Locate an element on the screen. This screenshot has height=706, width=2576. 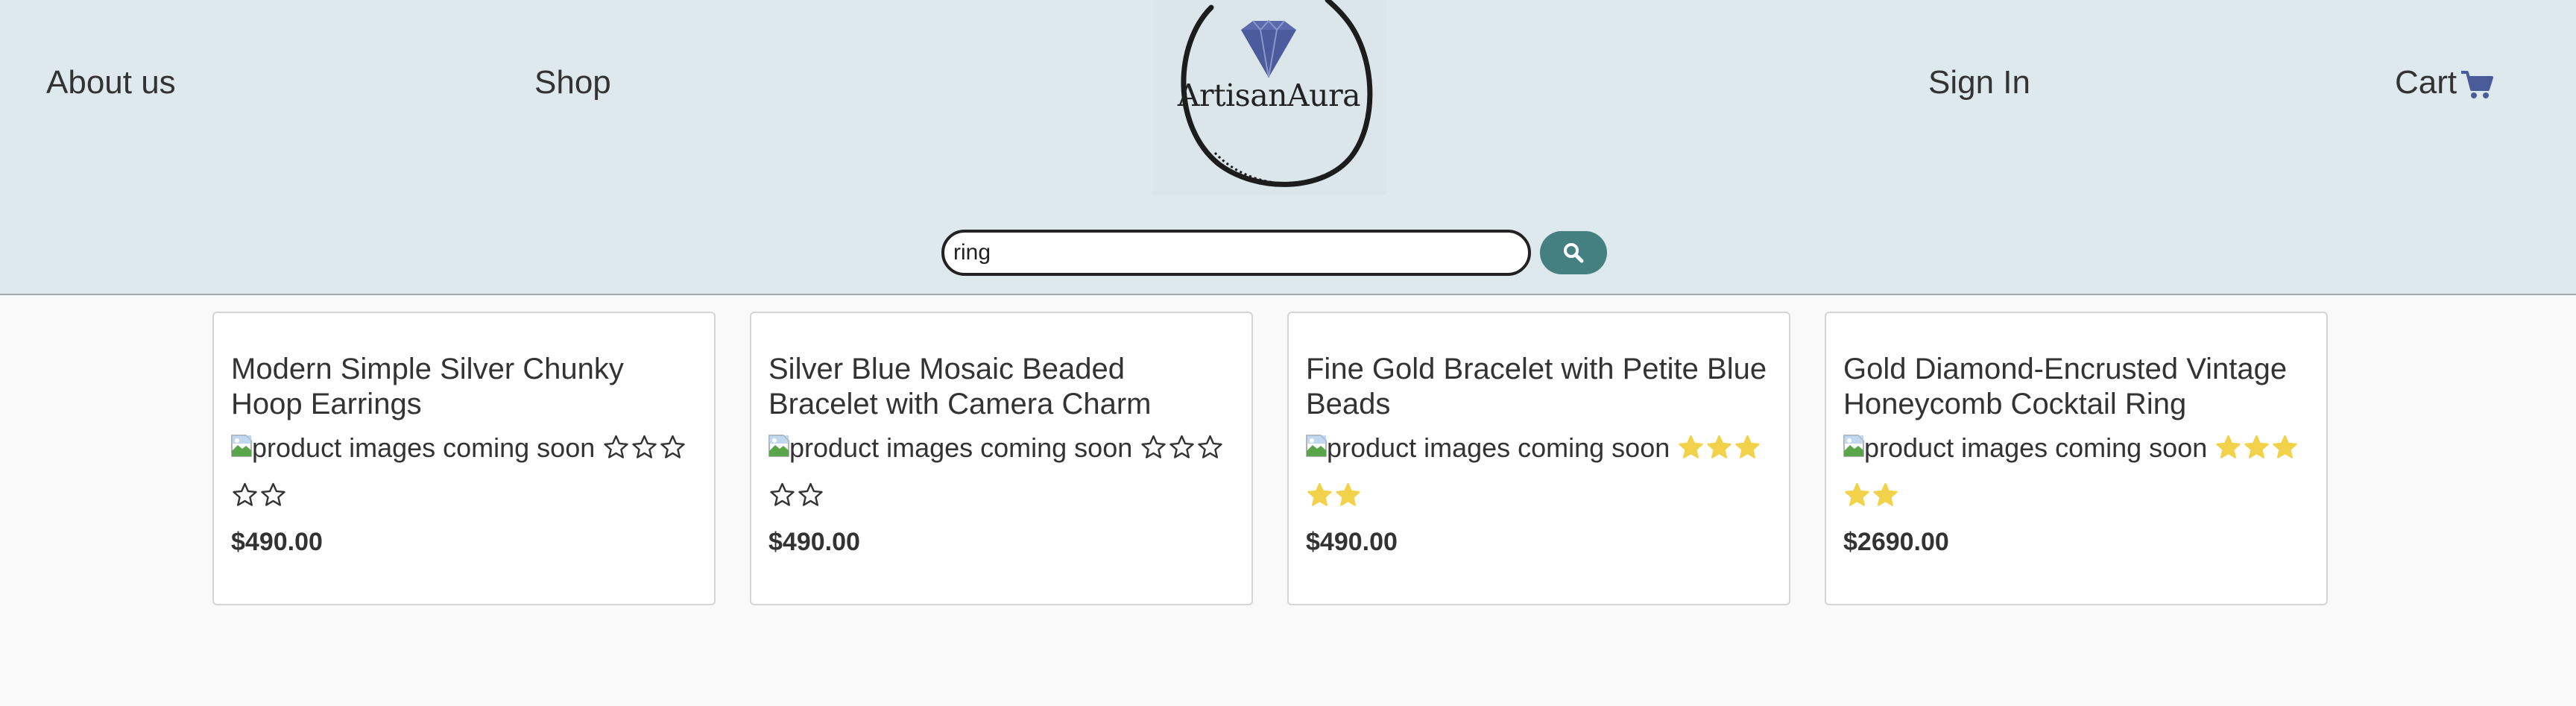
nav-about-link: About us is located at coordinates (111, 82).